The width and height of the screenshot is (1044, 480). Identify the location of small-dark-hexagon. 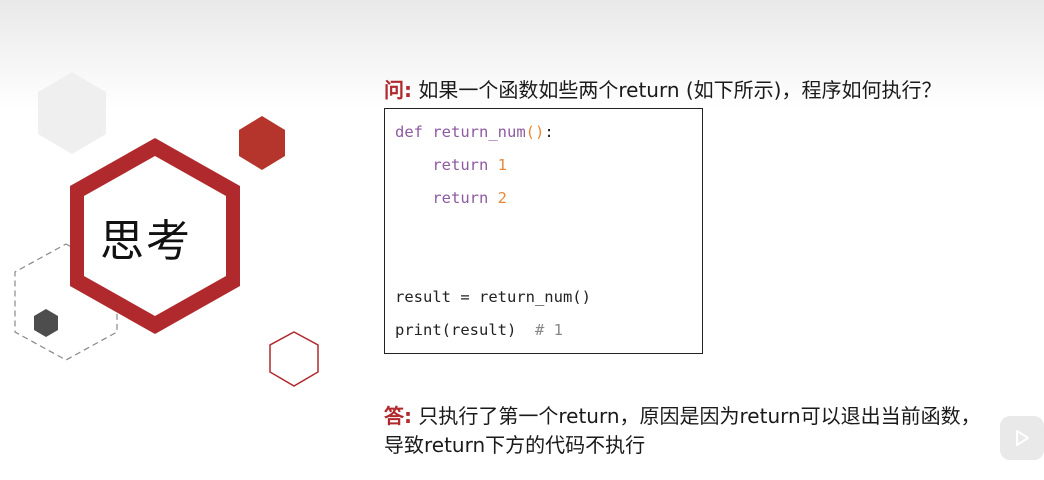
(46, 323).